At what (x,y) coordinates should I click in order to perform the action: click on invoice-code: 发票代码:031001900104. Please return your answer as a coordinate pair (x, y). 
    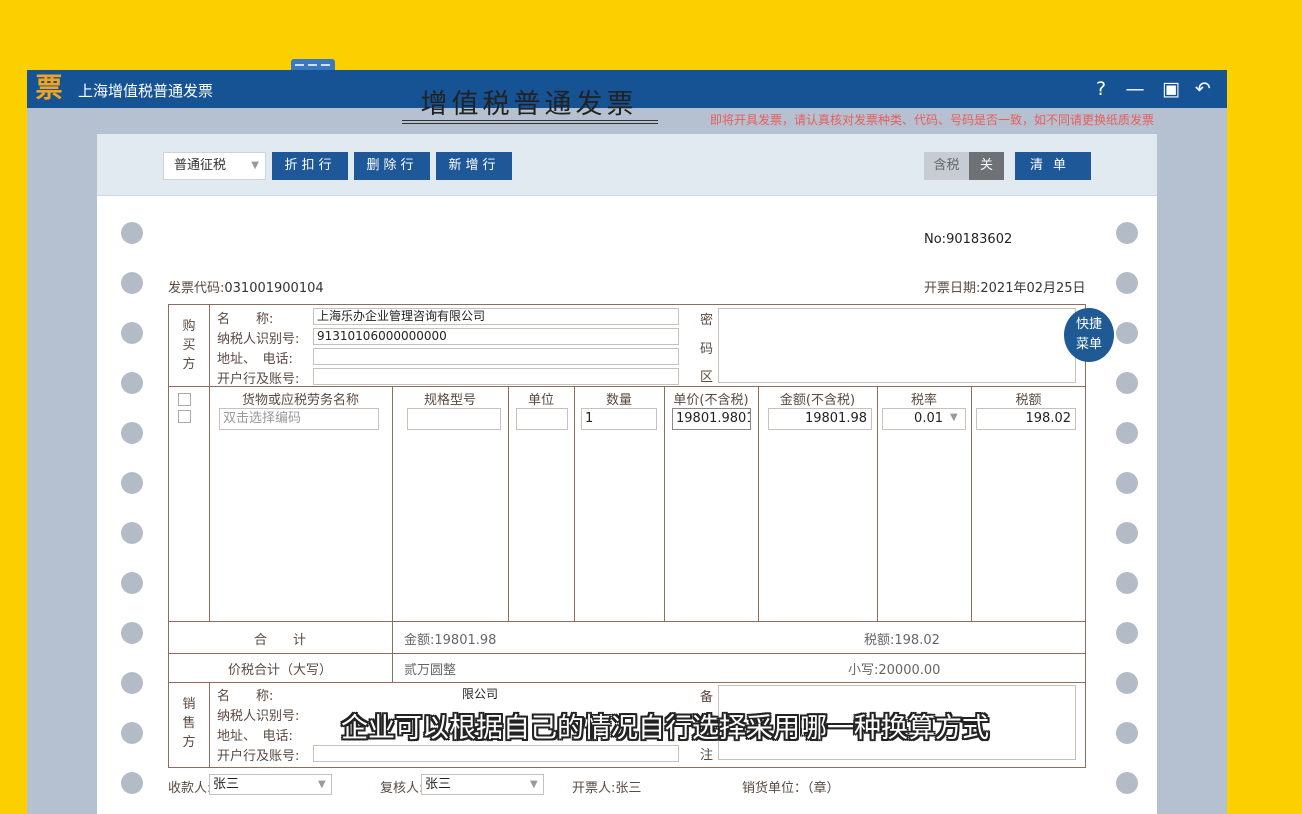
    Looking at the image, I should click on (246, 286).